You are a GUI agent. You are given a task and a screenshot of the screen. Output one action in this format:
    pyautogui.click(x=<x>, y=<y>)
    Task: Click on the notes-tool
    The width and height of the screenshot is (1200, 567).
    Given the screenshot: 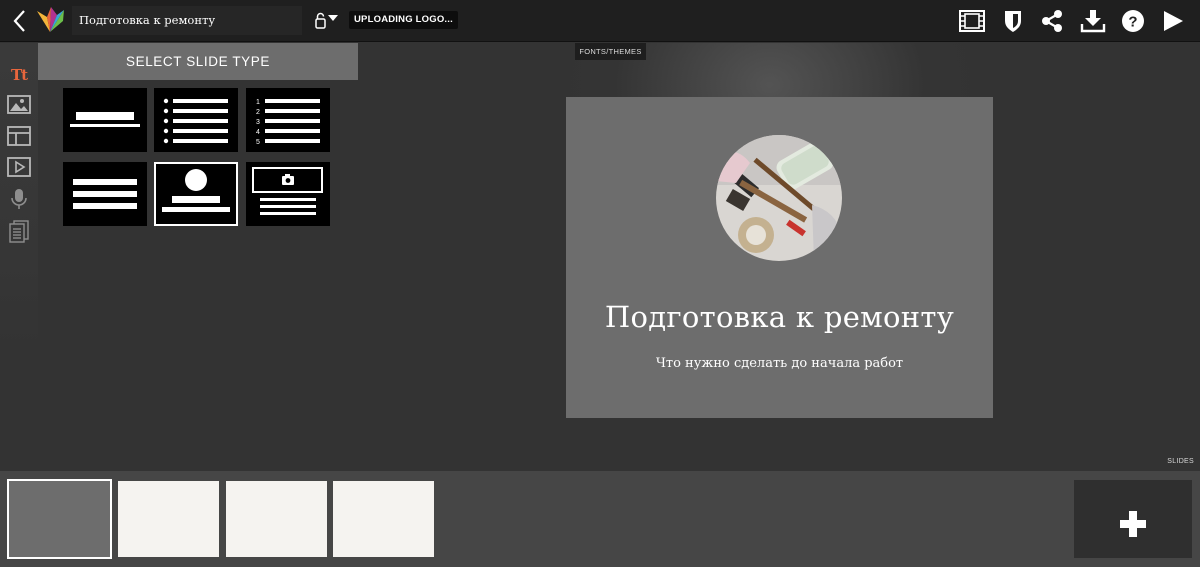 What is the action you would take?
    pyautogui.click(x=19, y=231)
    